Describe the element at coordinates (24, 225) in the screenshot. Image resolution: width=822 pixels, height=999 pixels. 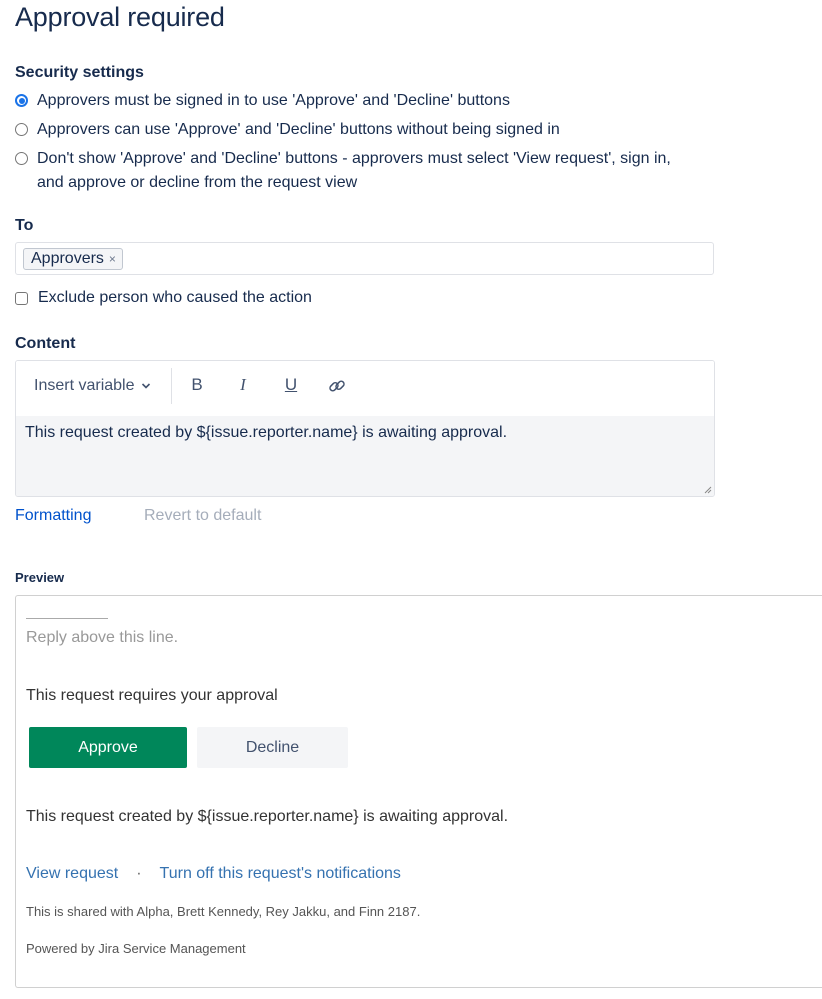
I see `to-label: To` at that location.